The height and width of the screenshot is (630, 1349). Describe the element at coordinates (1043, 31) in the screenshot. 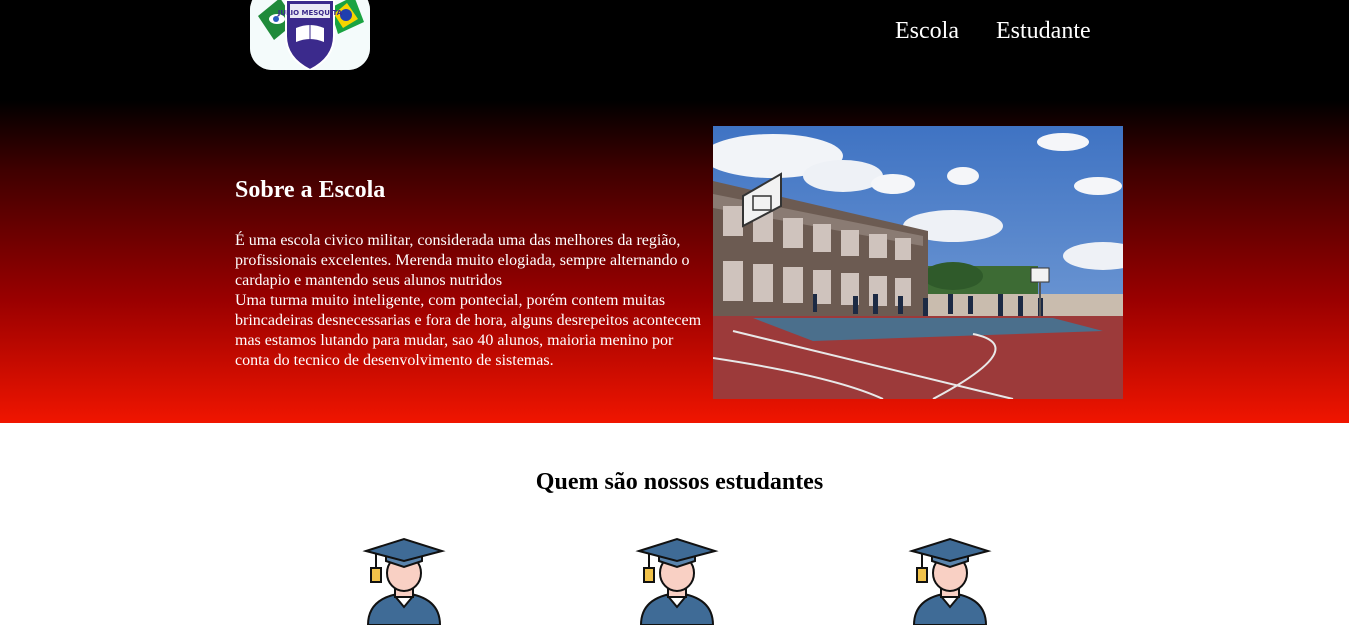

I see `nav-link-estudante: Estudante` at that location.